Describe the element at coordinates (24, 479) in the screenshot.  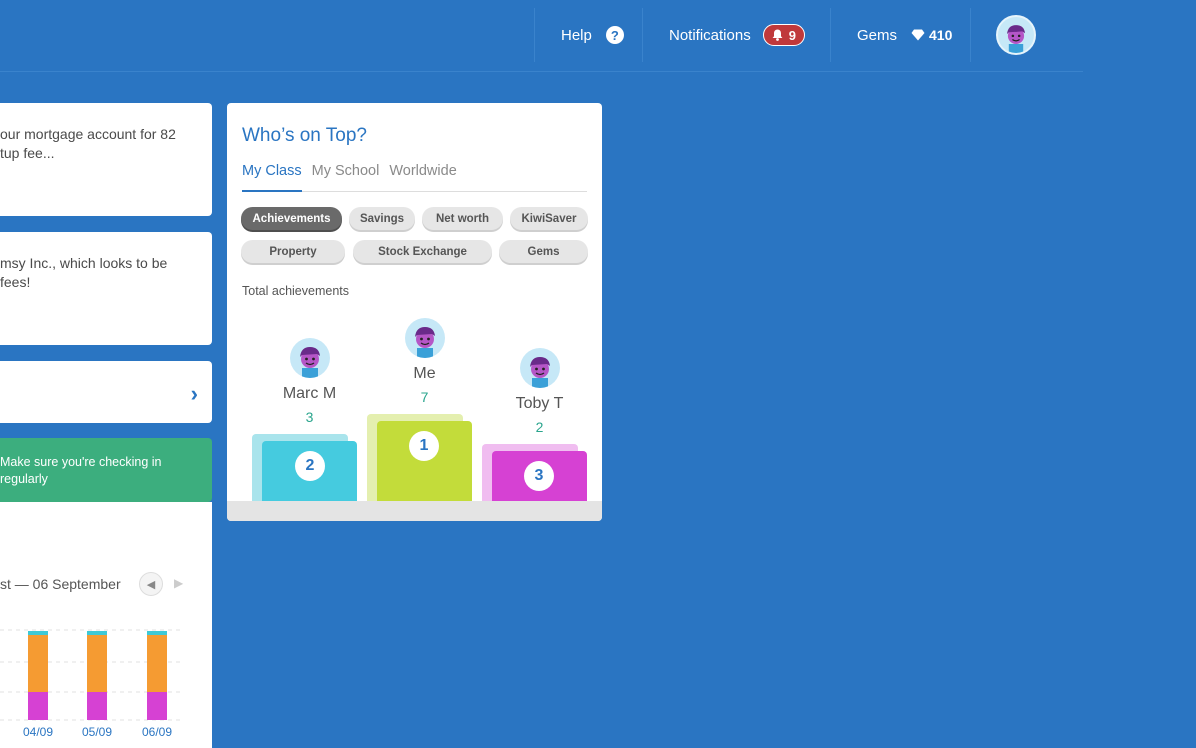
I see `reminder-line-2: regularly` at that location.